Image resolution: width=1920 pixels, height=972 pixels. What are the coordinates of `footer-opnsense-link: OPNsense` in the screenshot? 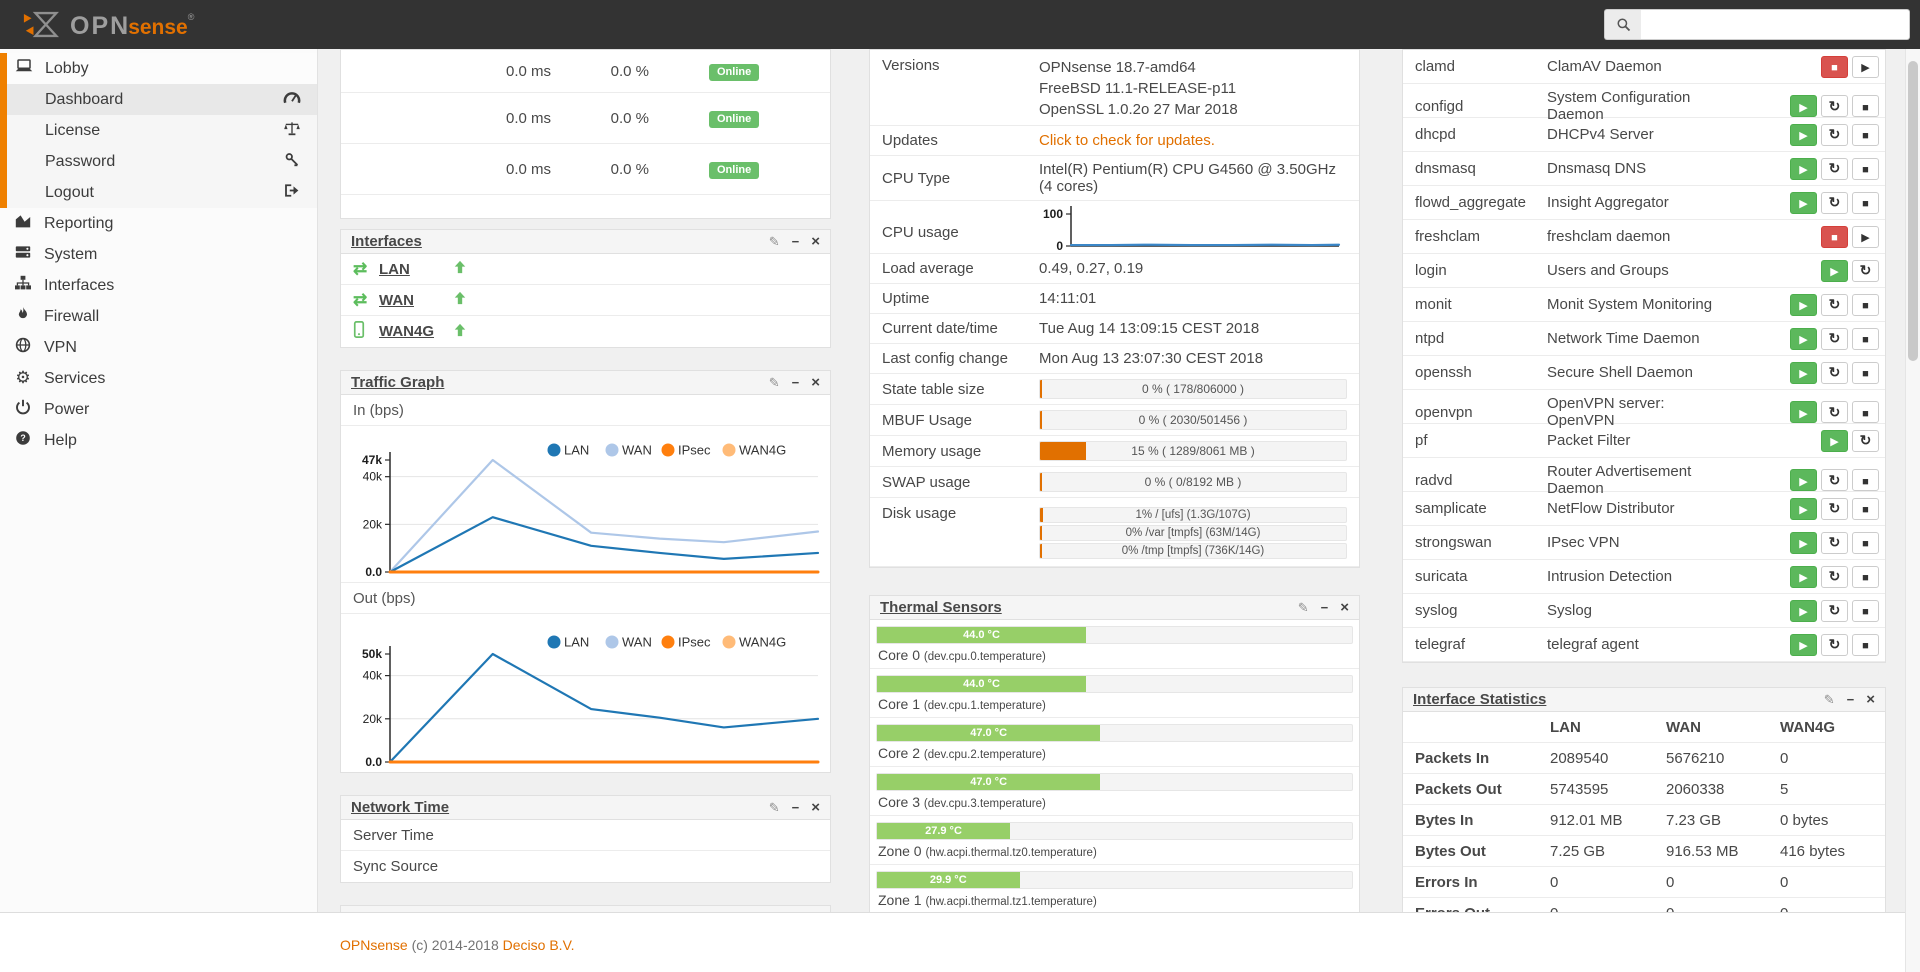 It's located at (374, 945).